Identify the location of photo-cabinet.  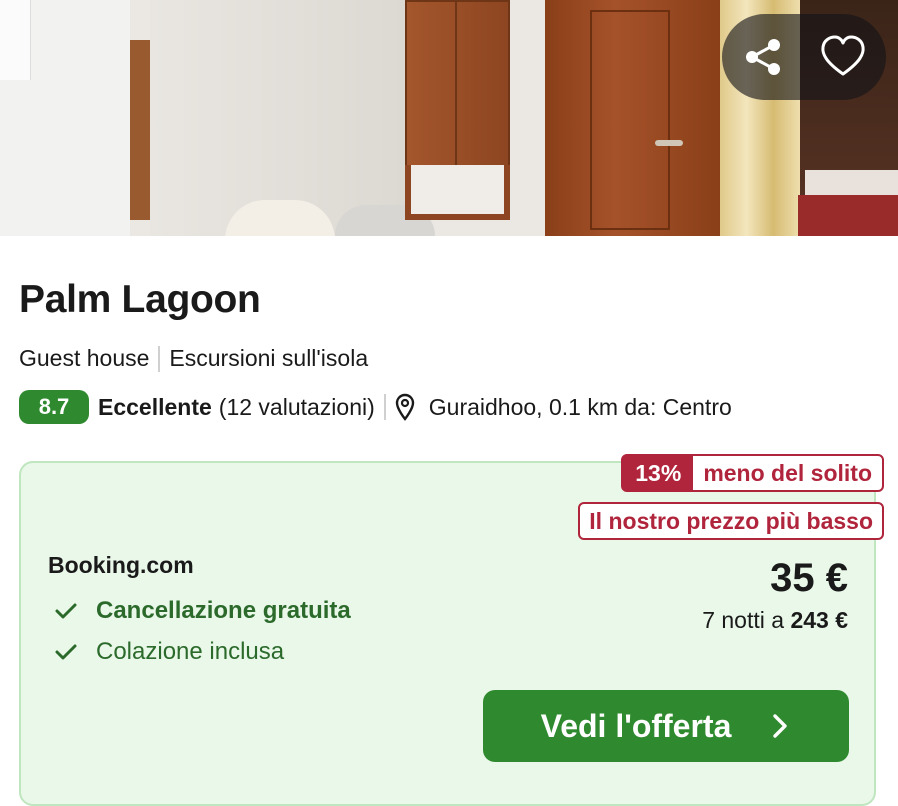
(457, 85).